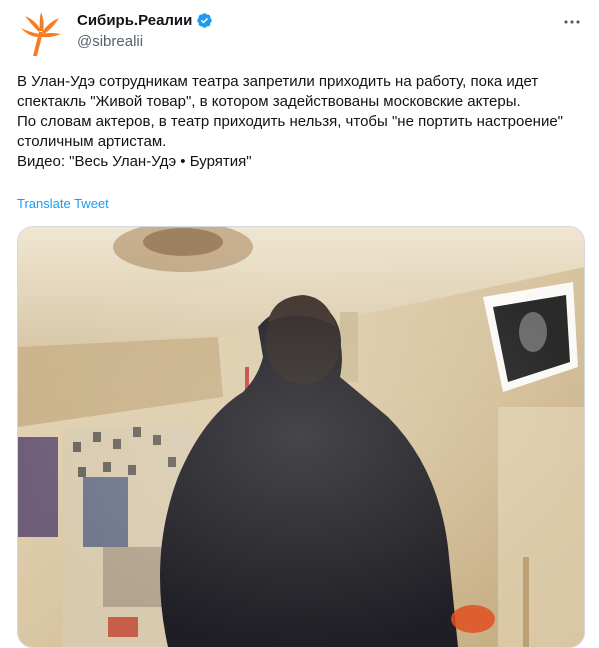  I want to click on handle: @sibrealii, so click(110, 41).